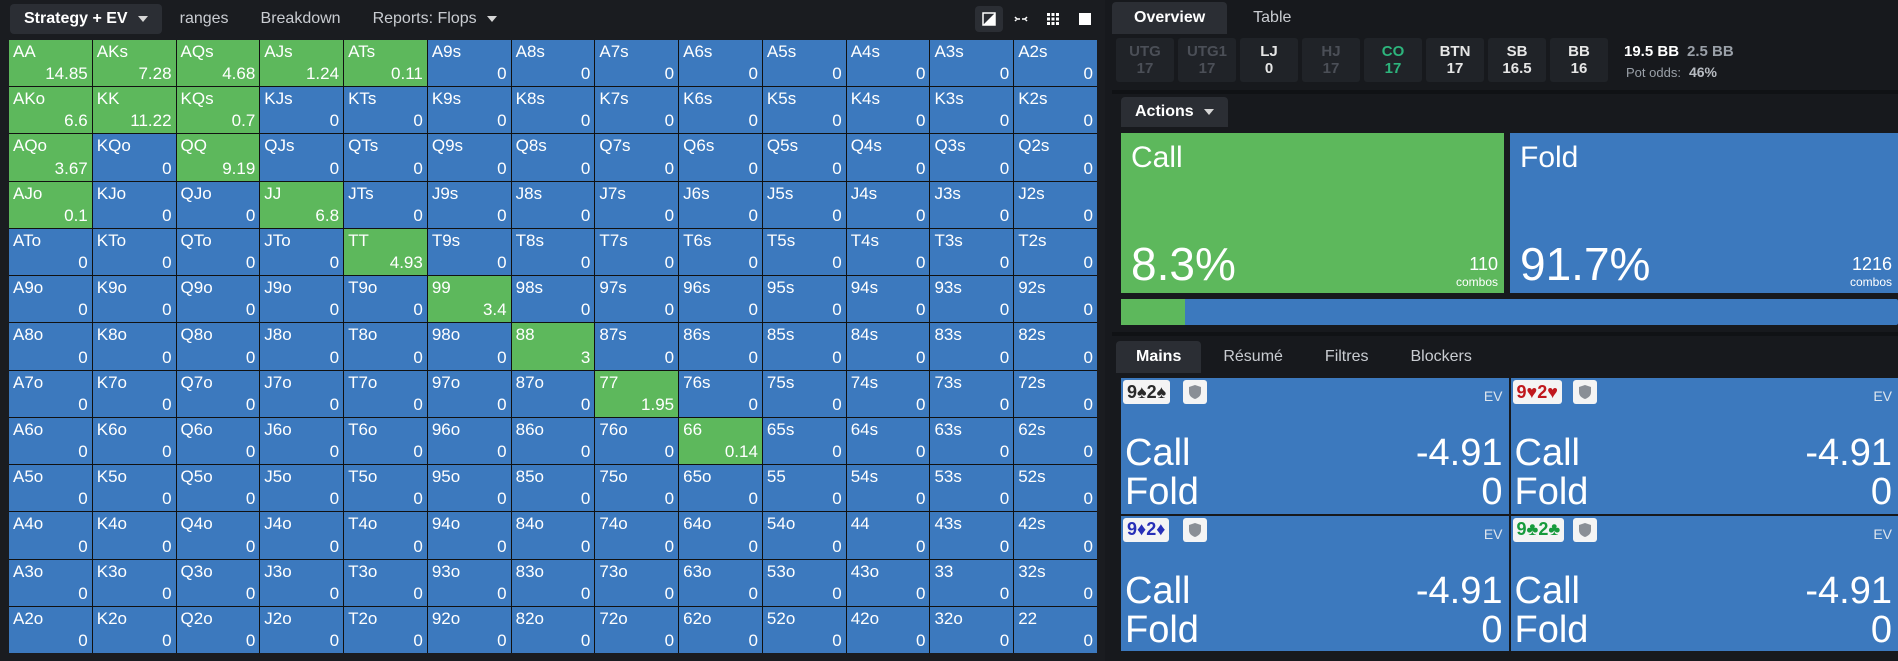  Describe the element at coordinates (469, 346) in the screenshot. I see `hand-cell: 98o 0` at that location.